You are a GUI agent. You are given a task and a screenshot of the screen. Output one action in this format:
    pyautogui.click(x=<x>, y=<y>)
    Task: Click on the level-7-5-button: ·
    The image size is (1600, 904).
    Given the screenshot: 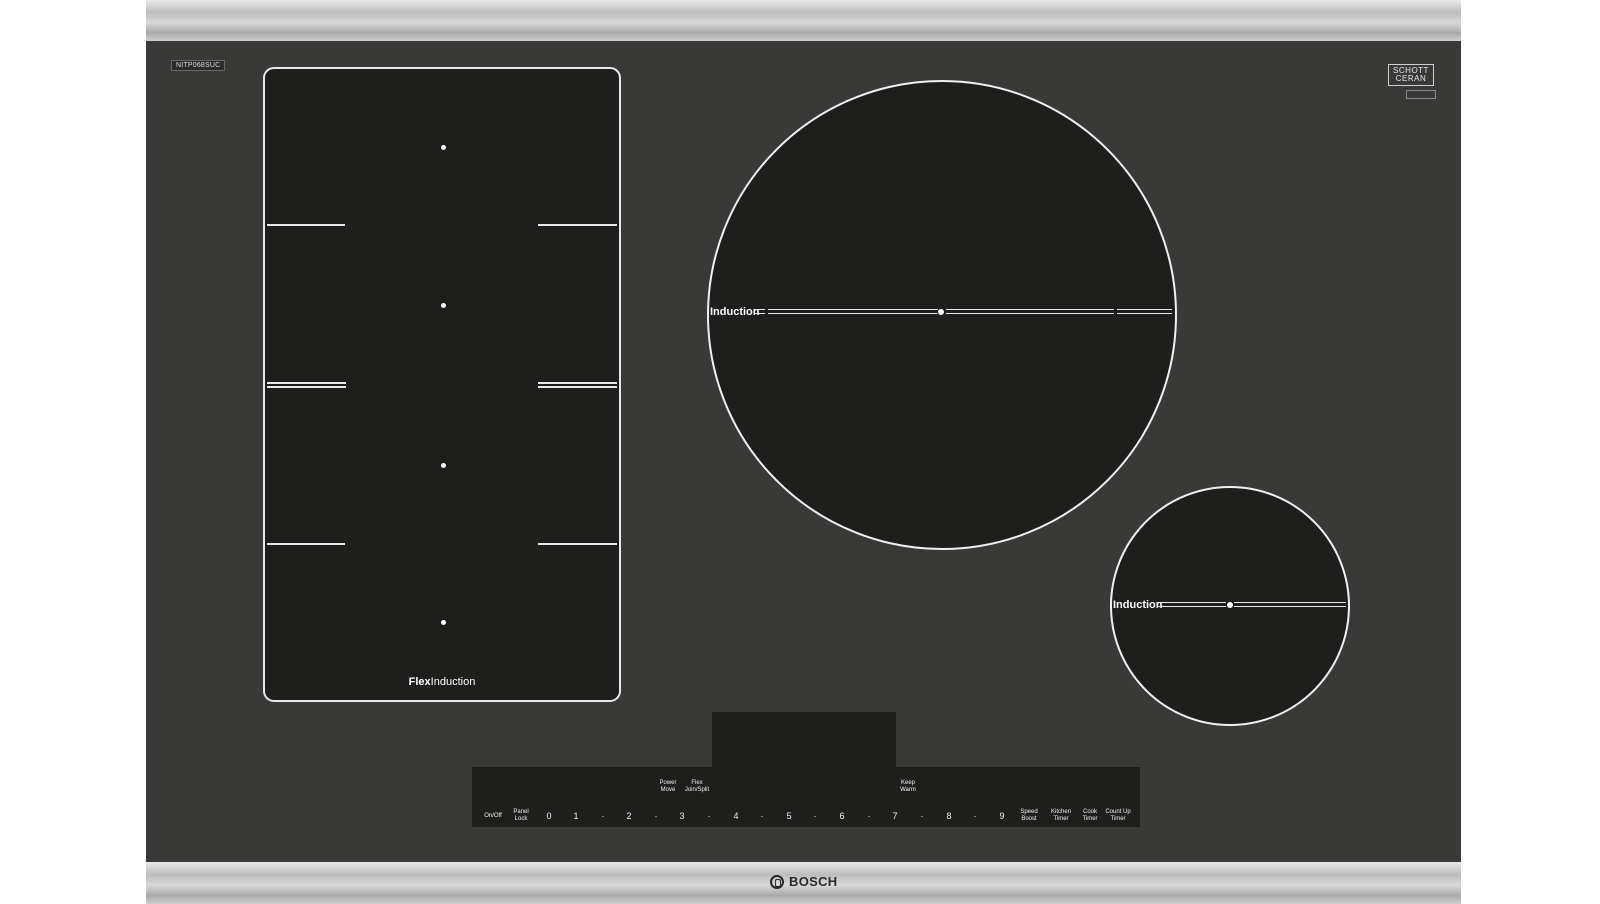 What is the action you would take?
    pyautogui.click(x=922, y=816)
    